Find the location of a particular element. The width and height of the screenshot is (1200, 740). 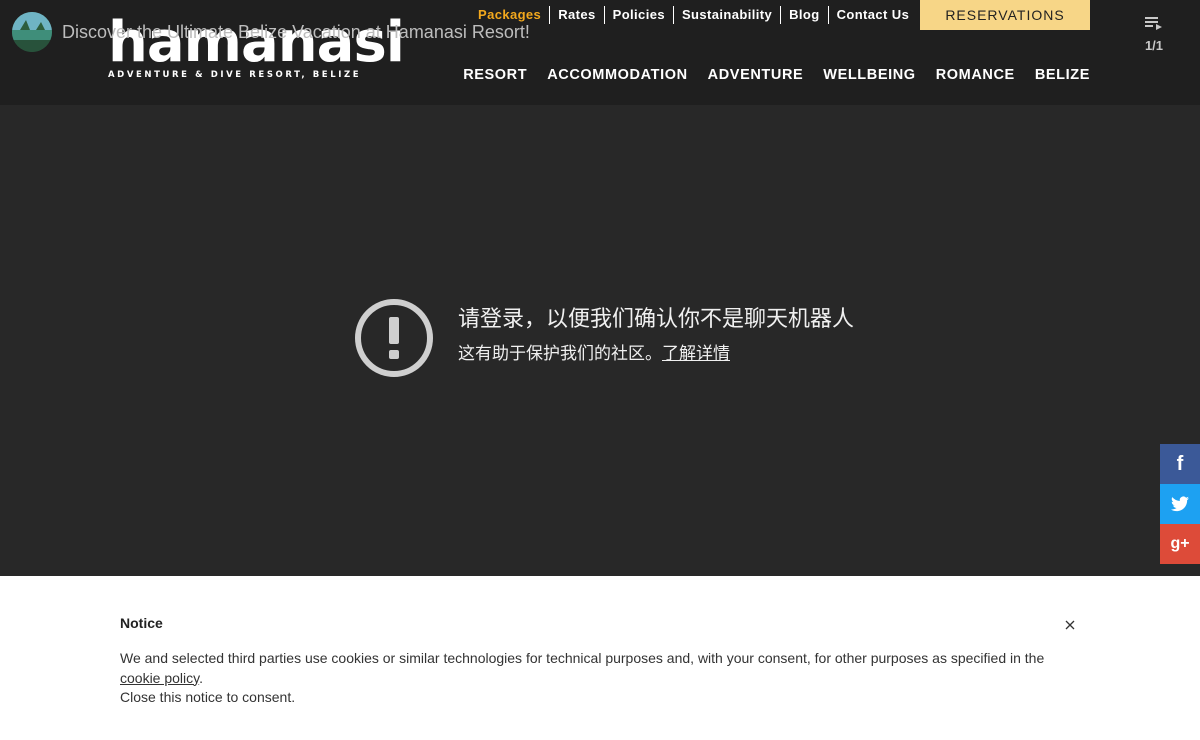

channel-avatar is located at coordinates (32, 32).